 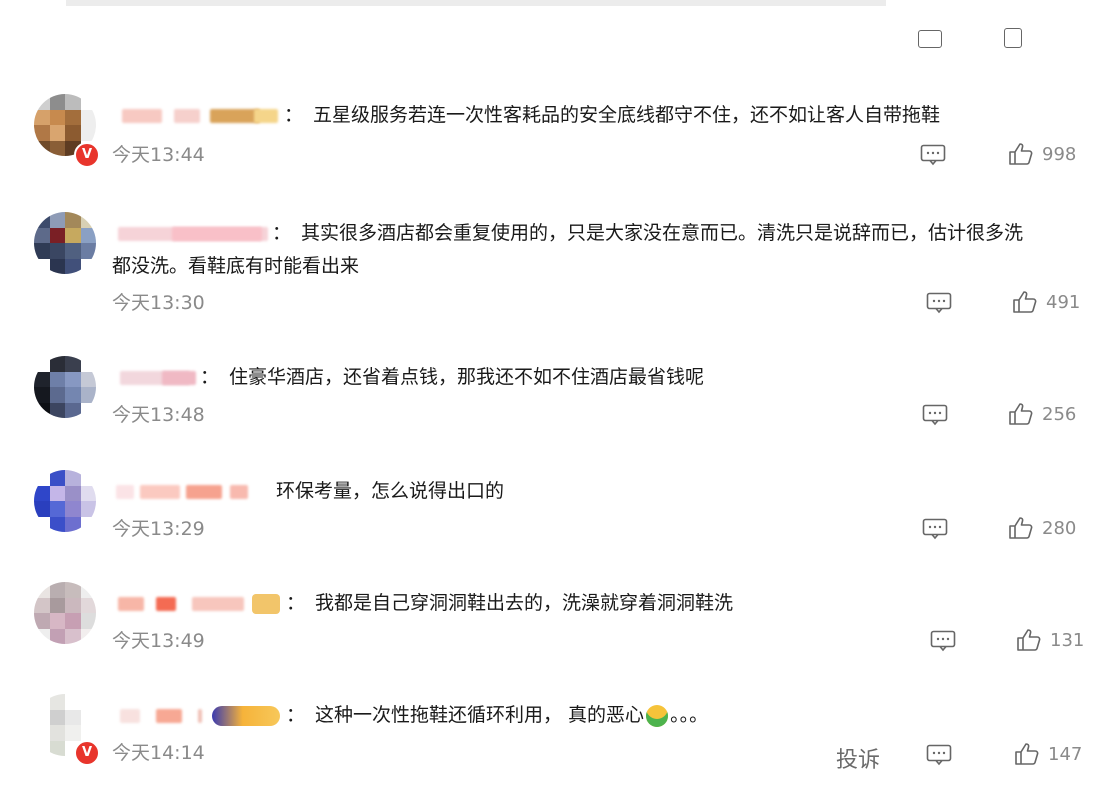 I want to click on top-divider, so click(x=476, y=3).